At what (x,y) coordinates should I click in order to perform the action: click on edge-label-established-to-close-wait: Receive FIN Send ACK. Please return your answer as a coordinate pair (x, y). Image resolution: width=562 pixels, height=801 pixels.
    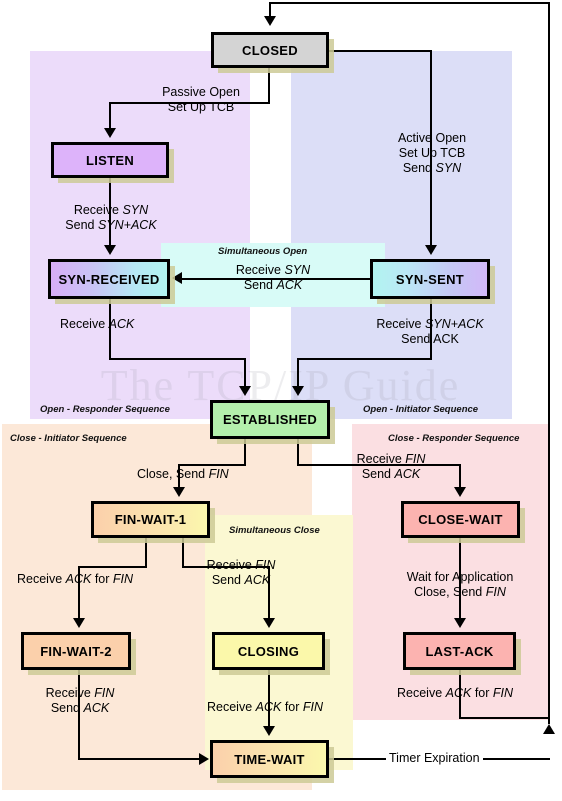
    Looking at the image, I should click on (391, 466).